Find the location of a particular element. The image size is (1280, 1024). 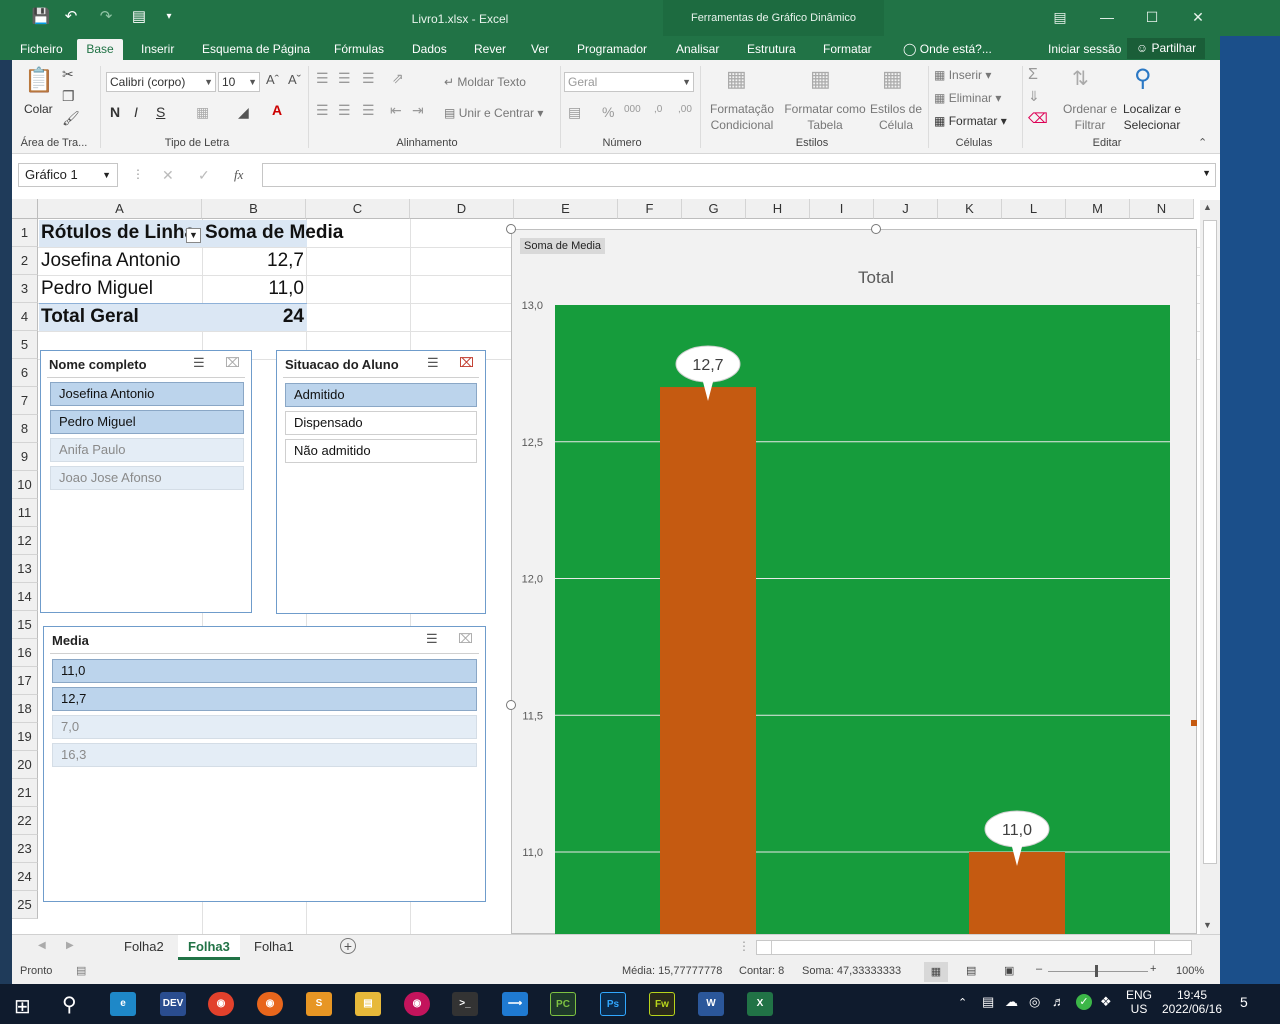

slicer-item: 7,0 is located at coordinates (264, 727).